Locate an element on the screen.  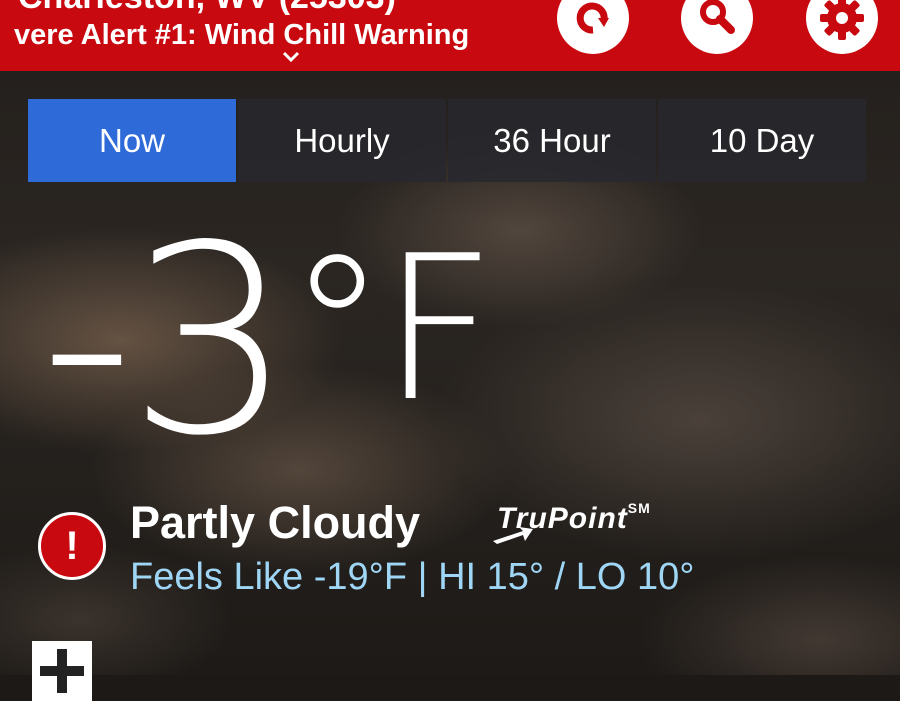
severe-alert-ticker: vere Alert #1: Wind Chill Warning is located at coordinates (279, 35).